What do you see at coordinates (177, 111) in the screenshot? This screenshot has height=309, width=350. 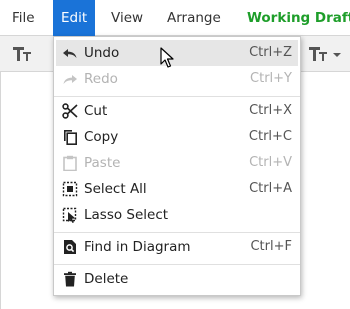 I see `menu-item-cut: Cut Ctrl+X` at bounding box center [177, 111].